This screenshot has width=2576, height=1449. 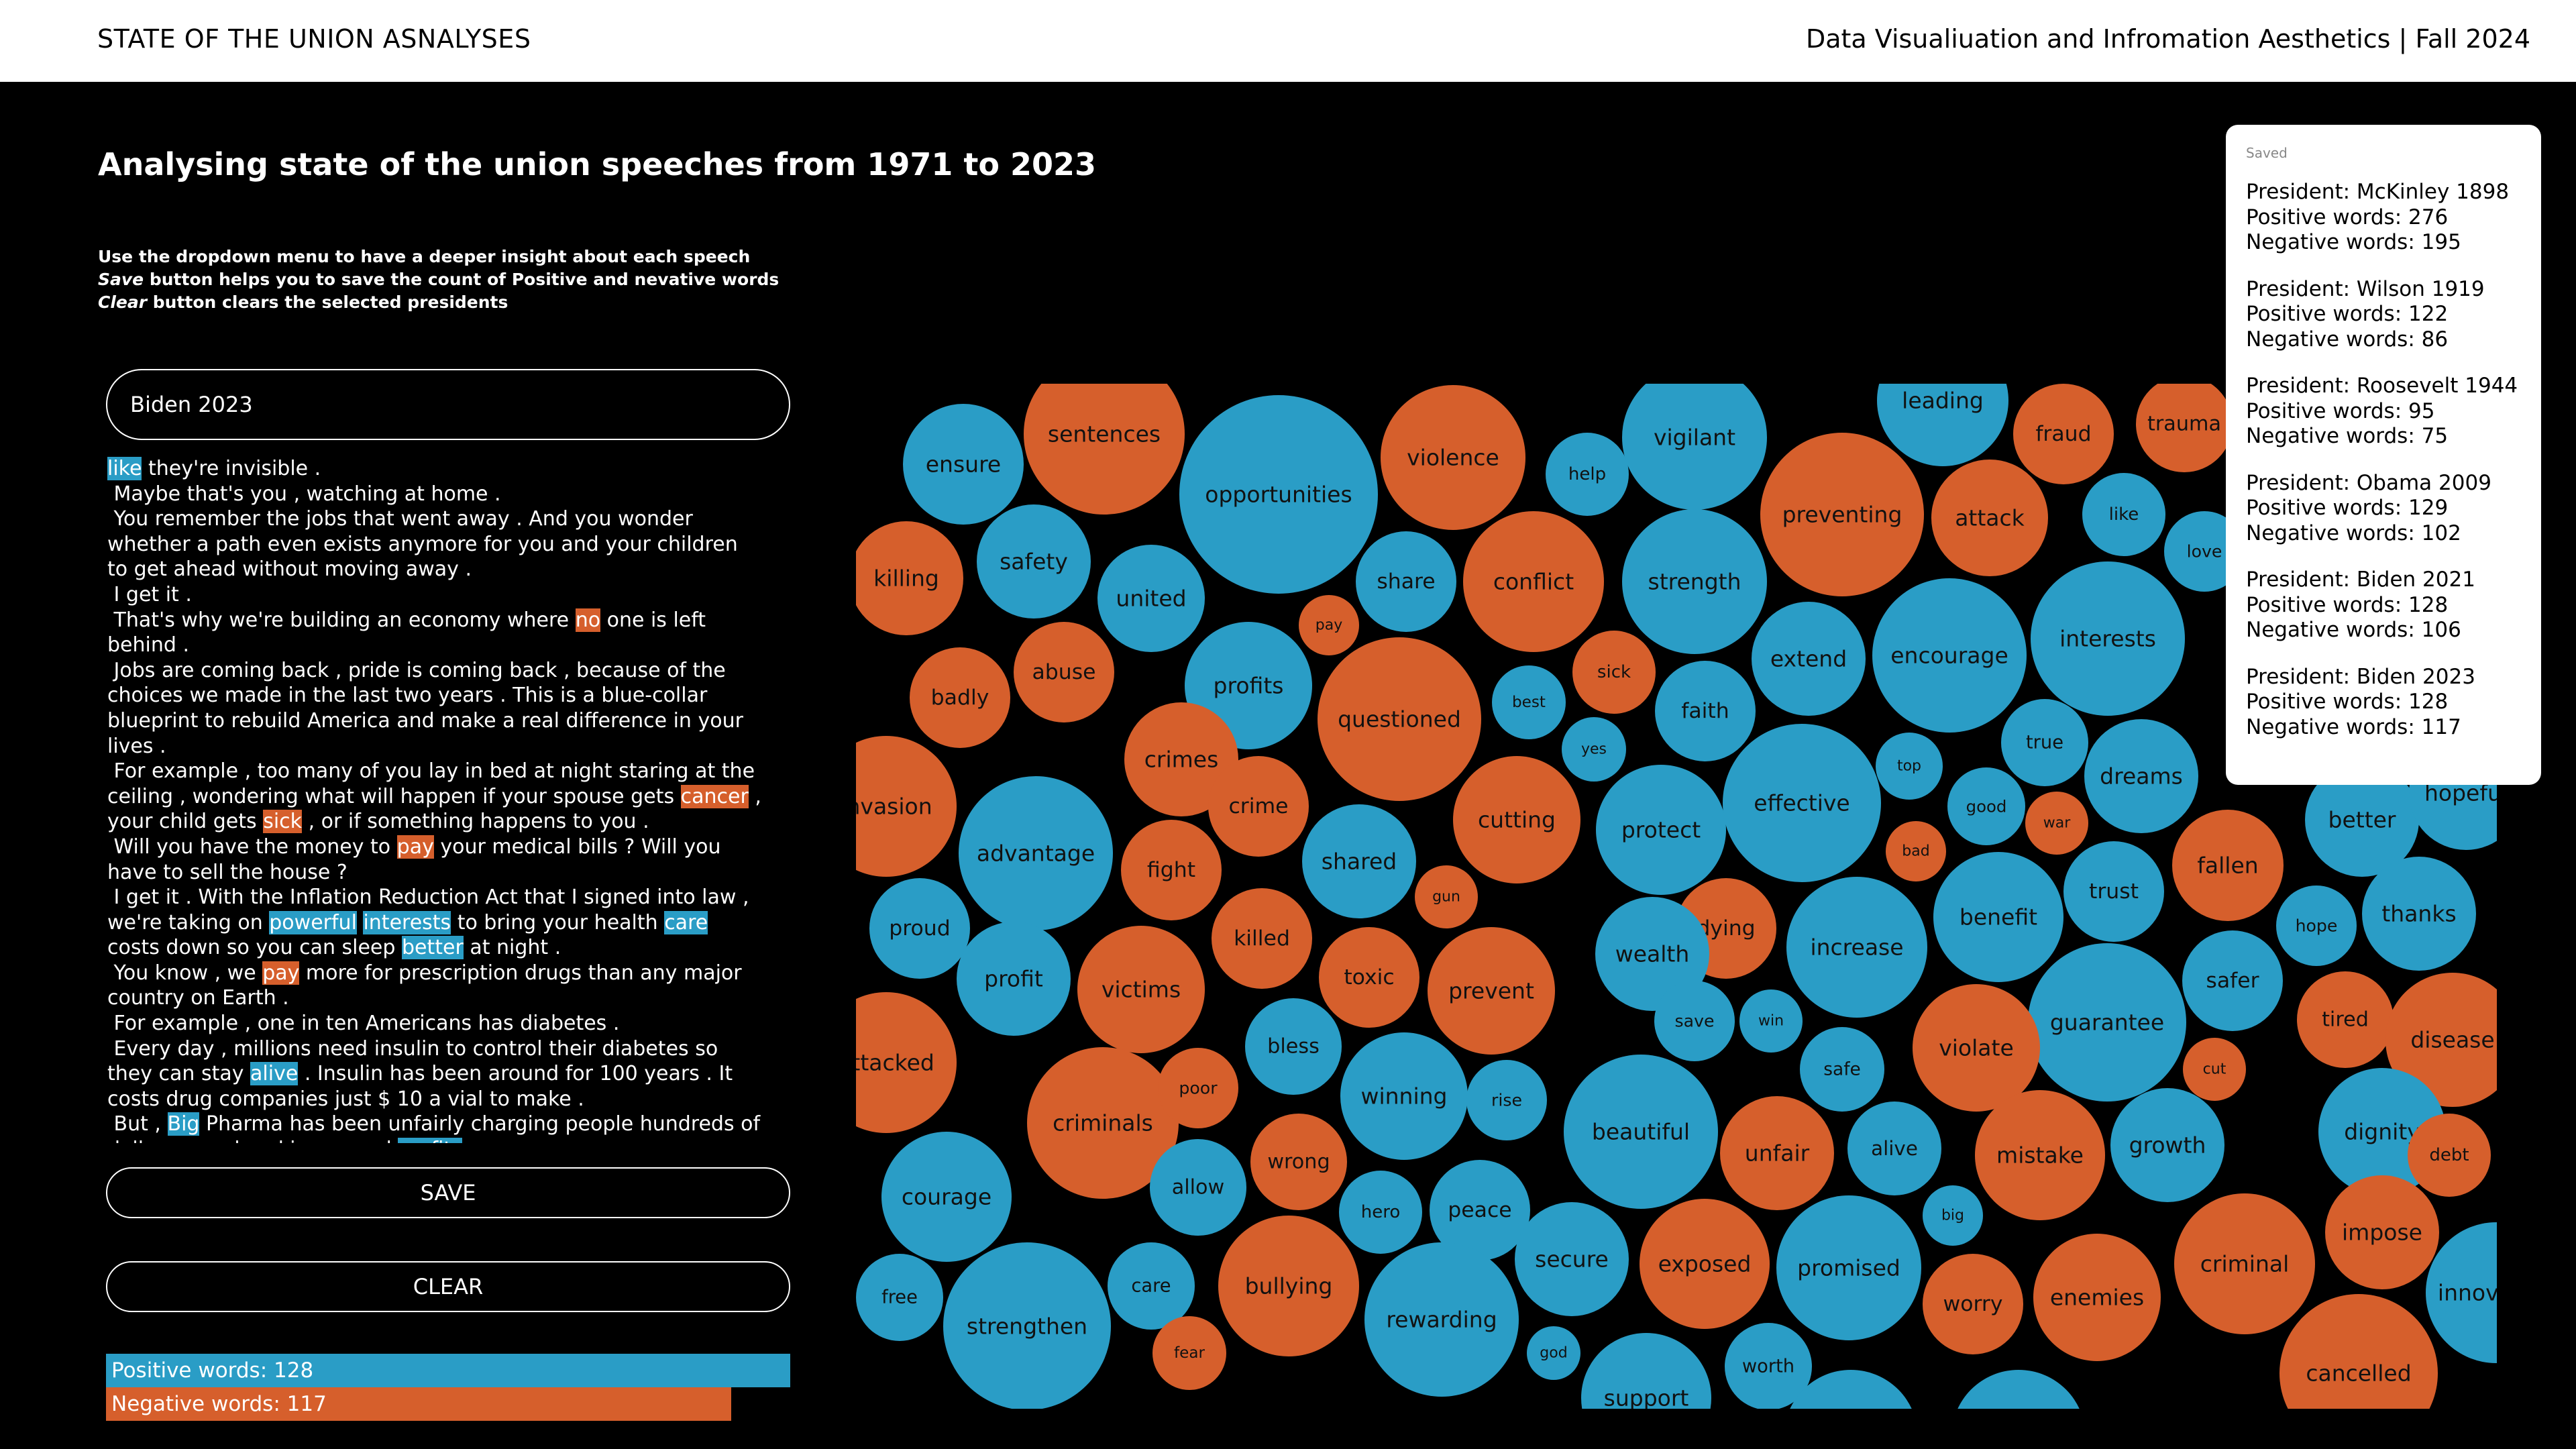 What do you see at coordinates (894, 807) in the screenshot?
I see `bubble-label: invasion` at bounding box center [894, 807].